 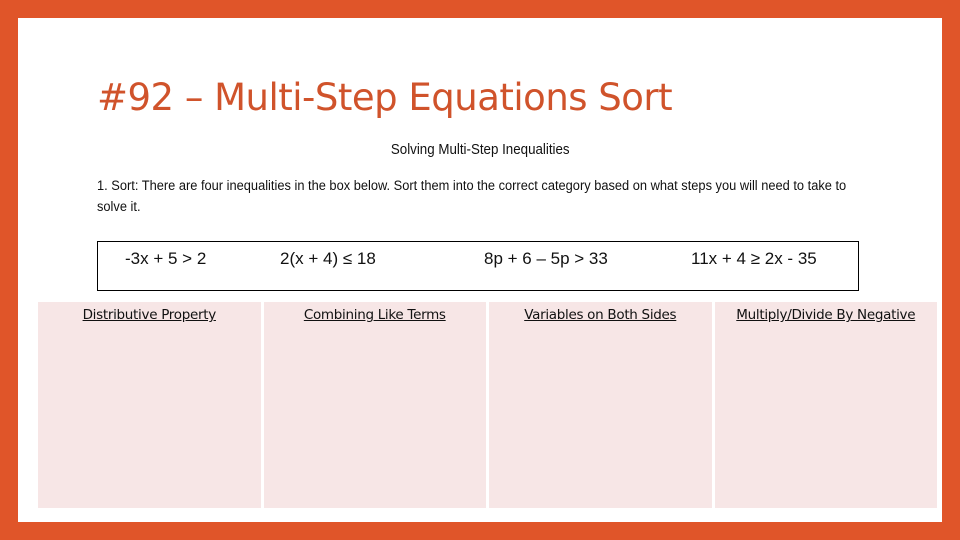 What do you see at coordinates (385, 97) in the screenshot?
I see `slide-title: #92 – Multi-Step Equations Sort` at bounding box center [385, 97].